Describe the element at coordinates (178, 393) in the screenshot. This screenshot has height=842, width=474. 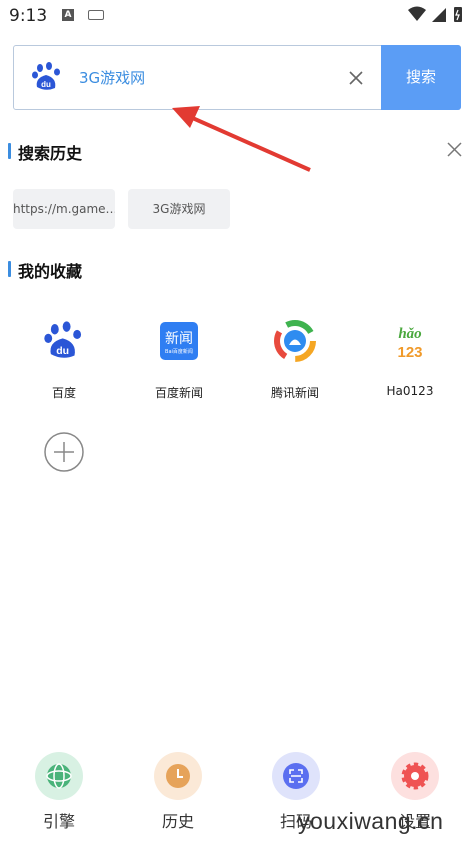
I see `favorite-label: 百度新闻` at that location.